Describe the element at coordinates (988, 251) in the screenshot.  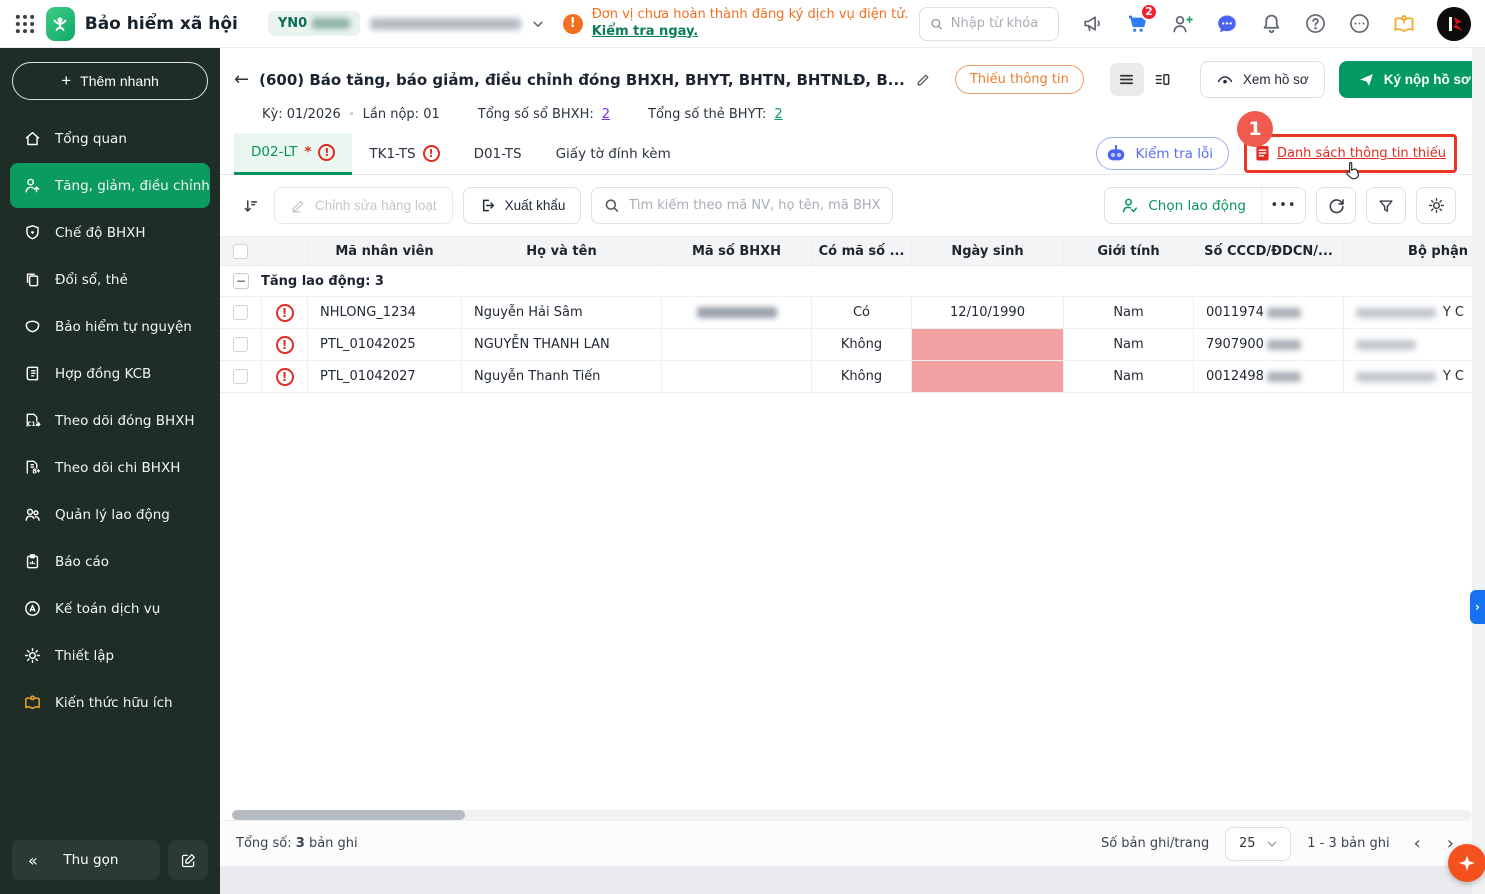
I see `column-dob: Ngày sinh` at that location.